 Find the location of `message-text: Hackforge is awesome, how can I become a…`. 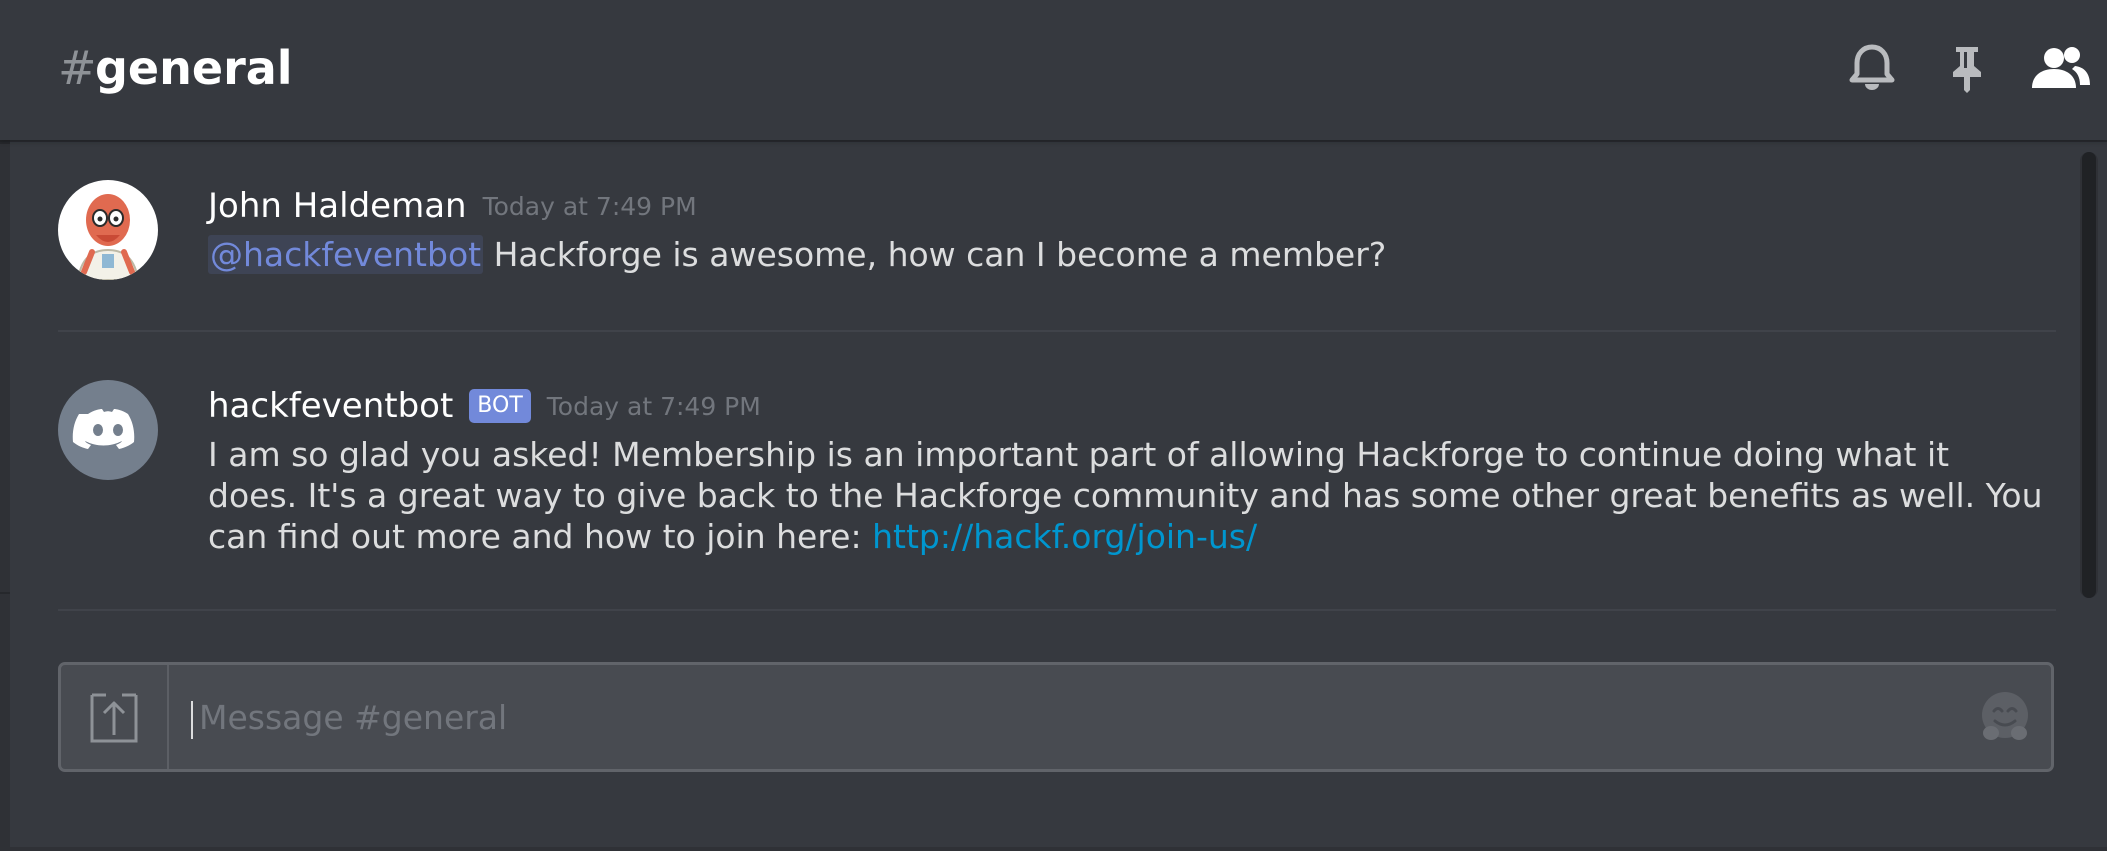

message-text: Hackforge is awesome, how can I become a… is located at coordinates (935, 254).